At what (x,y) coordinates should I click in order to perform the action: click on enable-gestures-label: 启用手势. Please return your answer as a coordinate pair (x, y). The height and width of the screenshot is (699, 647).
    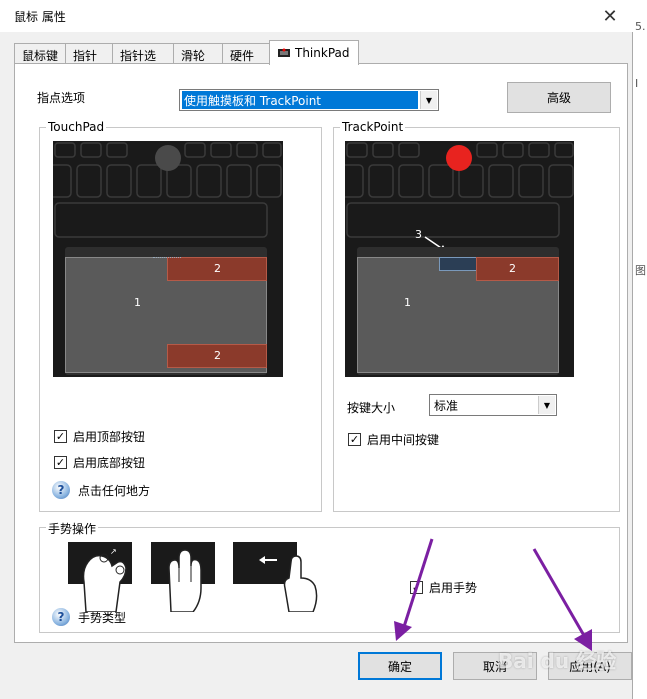
    Looking at the image, I should click on (453, 588).